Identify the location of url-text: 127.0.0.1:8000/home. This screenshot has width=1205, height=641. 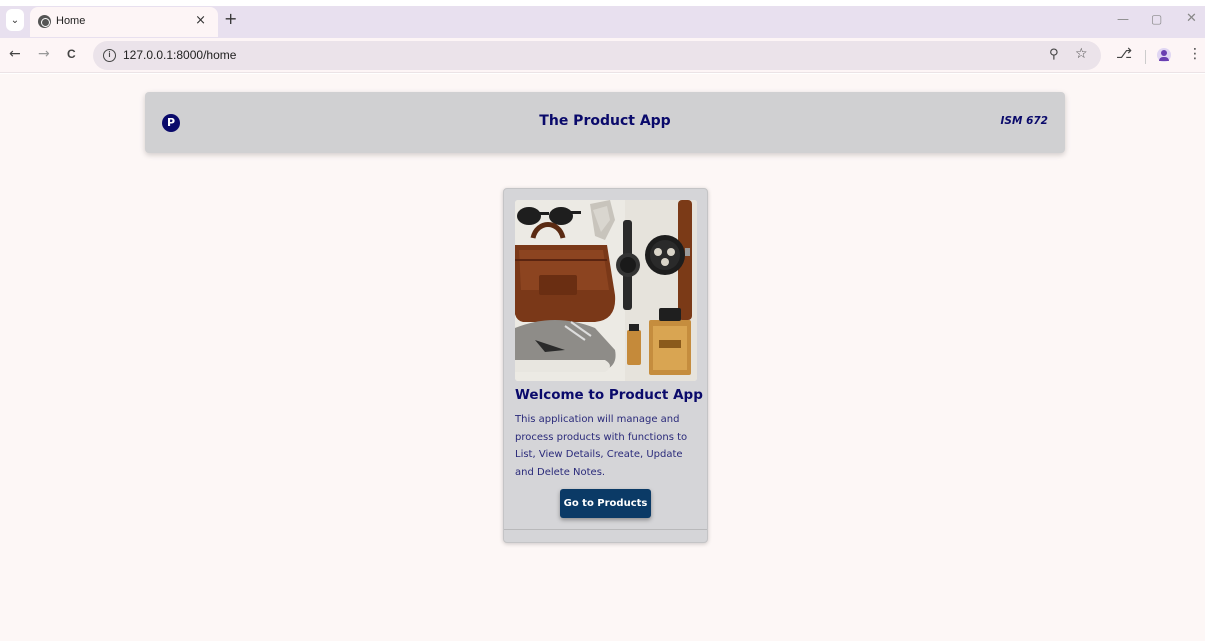
(179, 55).